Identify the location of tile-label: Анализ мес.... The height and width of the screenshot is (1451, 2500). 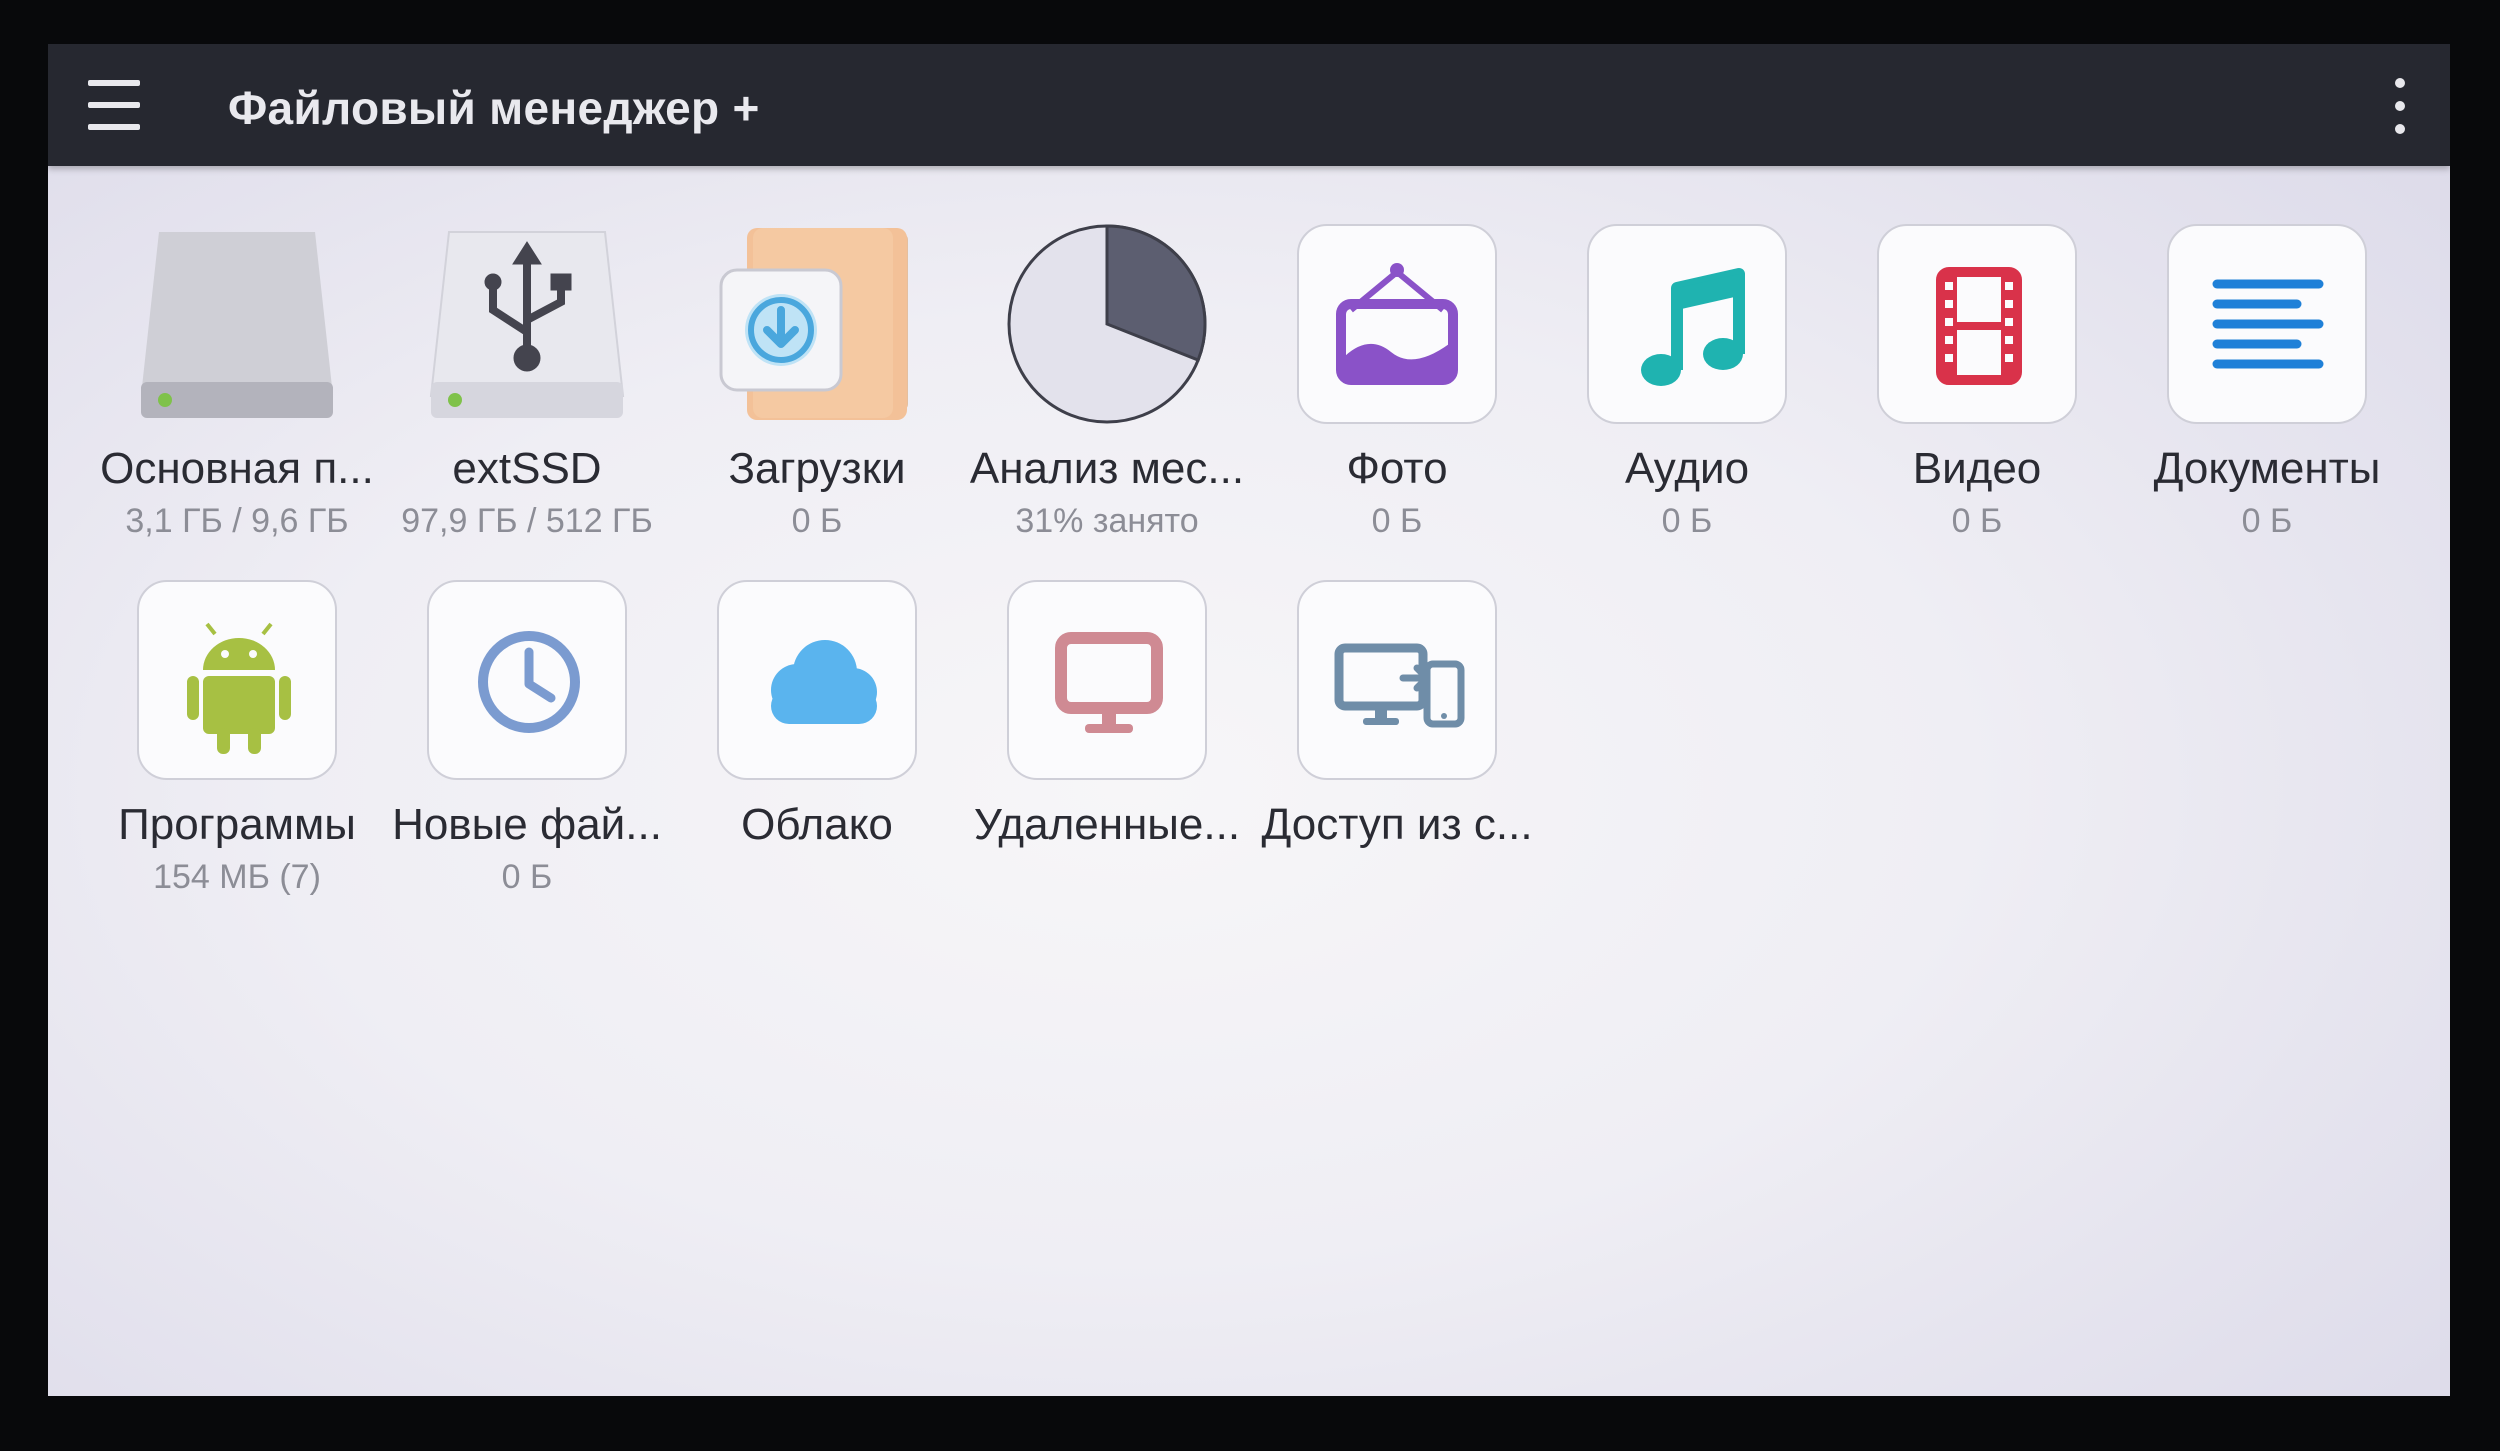
(1107, 468).